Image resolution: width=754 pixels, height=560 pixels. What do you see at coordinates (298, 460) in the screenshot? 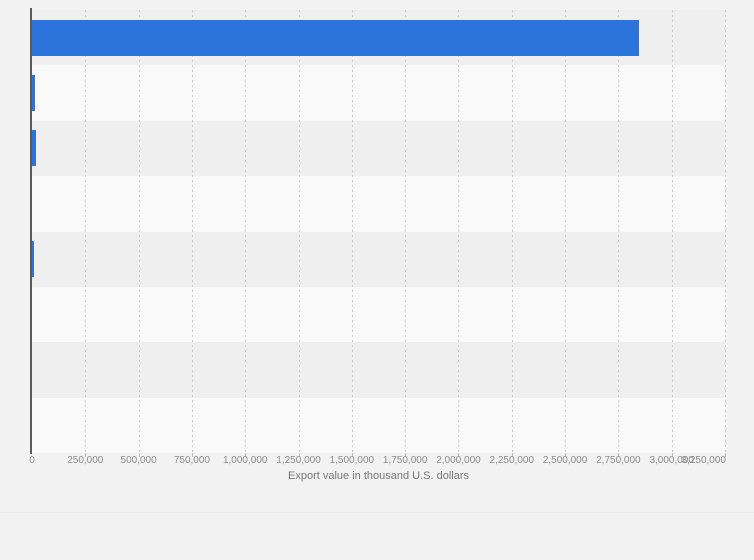
I see `x-tick-label: 1,250,000` at bounding box center [298, 460].